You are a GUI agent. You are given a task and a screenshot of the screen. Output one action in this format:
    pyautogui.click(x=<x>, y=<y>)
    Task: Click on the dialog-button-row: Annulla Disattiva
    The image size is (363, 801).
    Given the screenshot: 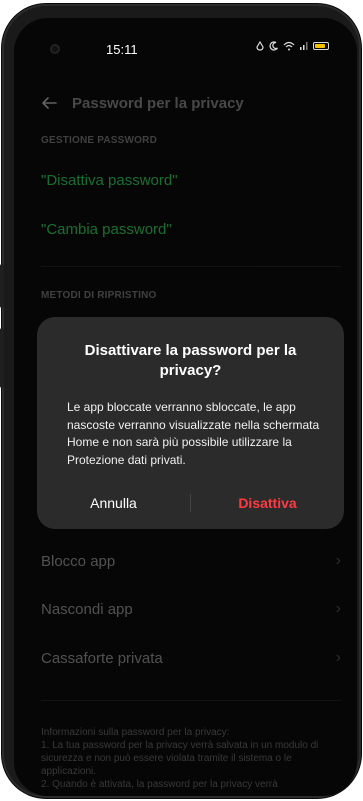 What is the action you would take?
    pyautogui.click(x=190, y=503)
    